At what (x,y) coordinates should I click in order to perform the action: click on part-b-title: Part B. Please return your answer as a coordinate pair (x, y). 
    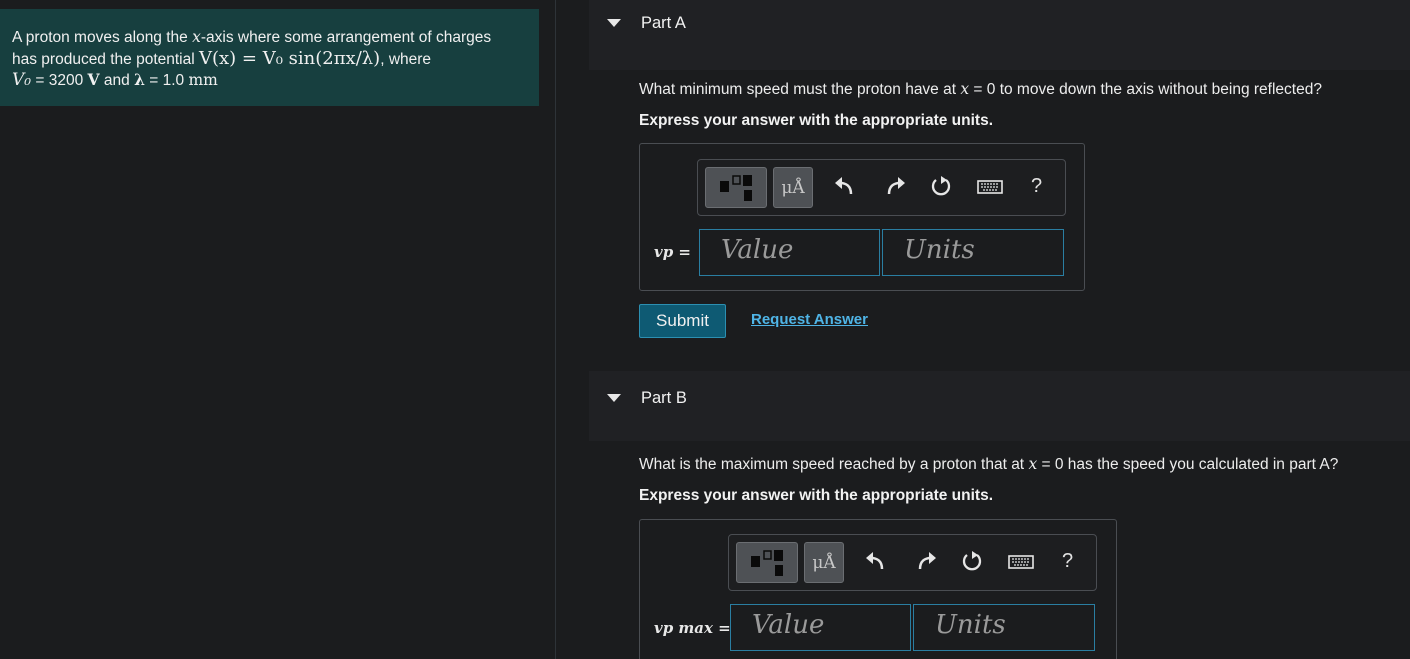
    Looking at the image, I should click on (664, 398).